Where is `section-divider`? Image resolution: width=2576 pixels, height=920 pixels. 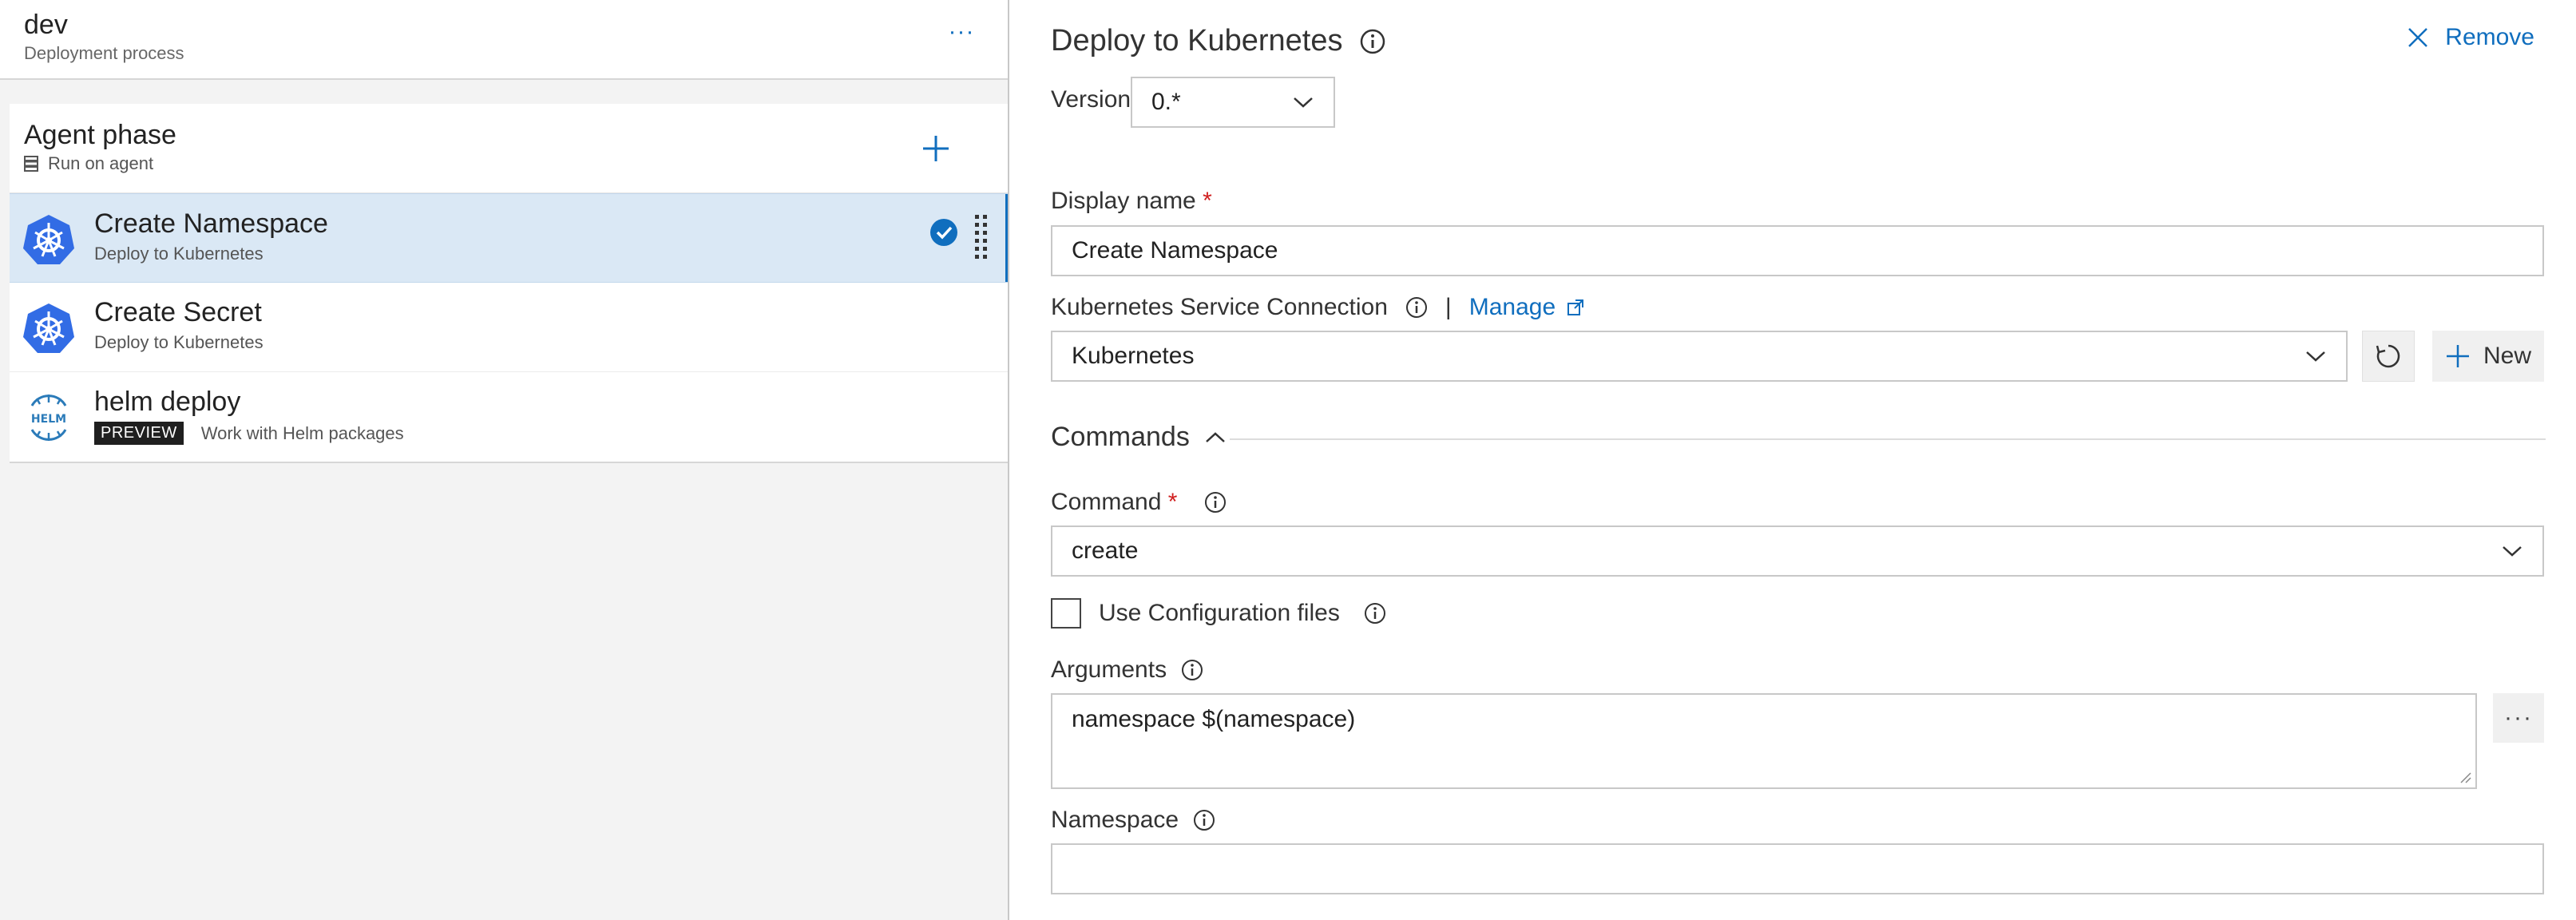 section-divider is located at coordinates (1888, 439).